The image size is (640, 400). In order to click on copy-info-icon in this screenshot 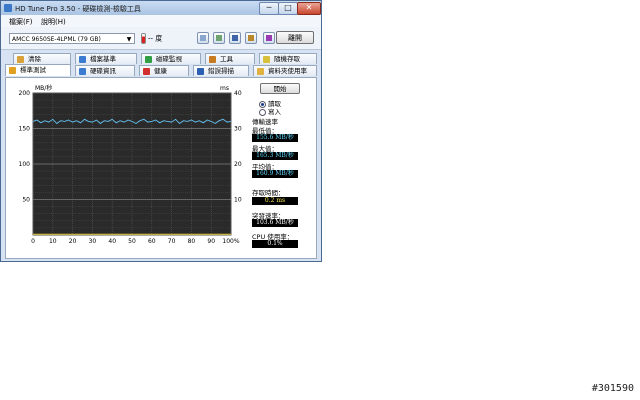, I will do `click(219, 38)`.